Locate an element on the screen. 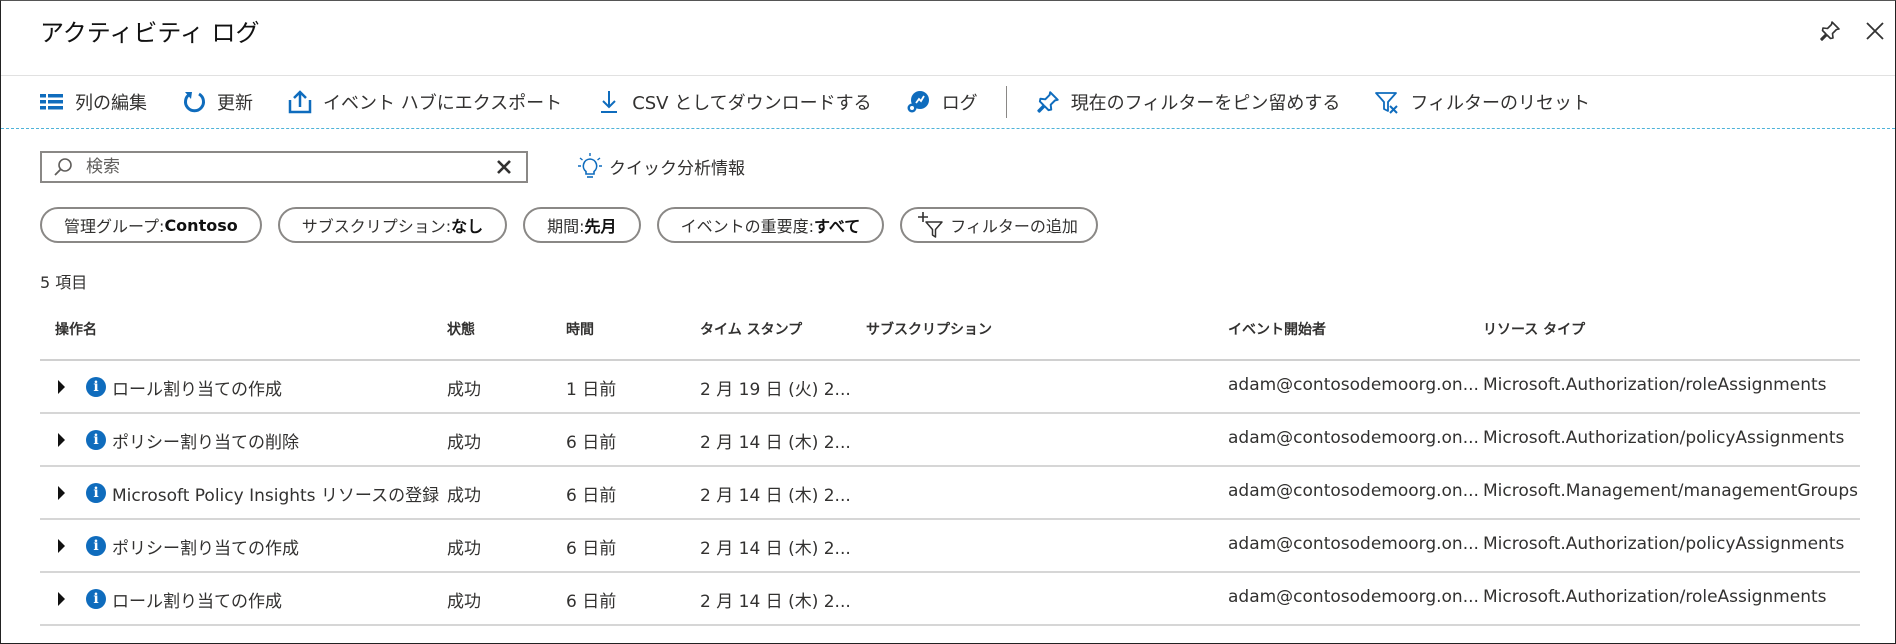 The height and width of the screenshot is (644, 1896). blade-header: アクティビティ ログ is located at coordinates (948, 38).